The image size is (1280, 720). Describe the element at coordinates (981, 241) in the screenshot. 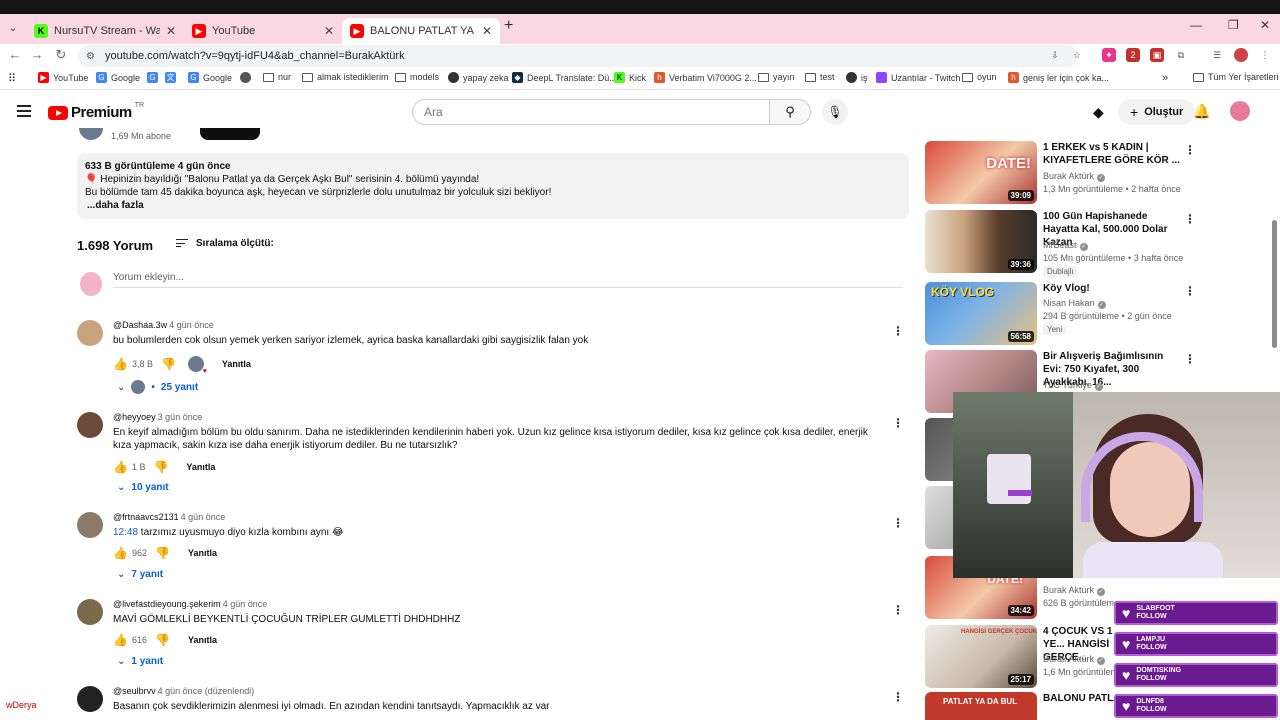

I see `video-thumbnail: 39:36` at that location.